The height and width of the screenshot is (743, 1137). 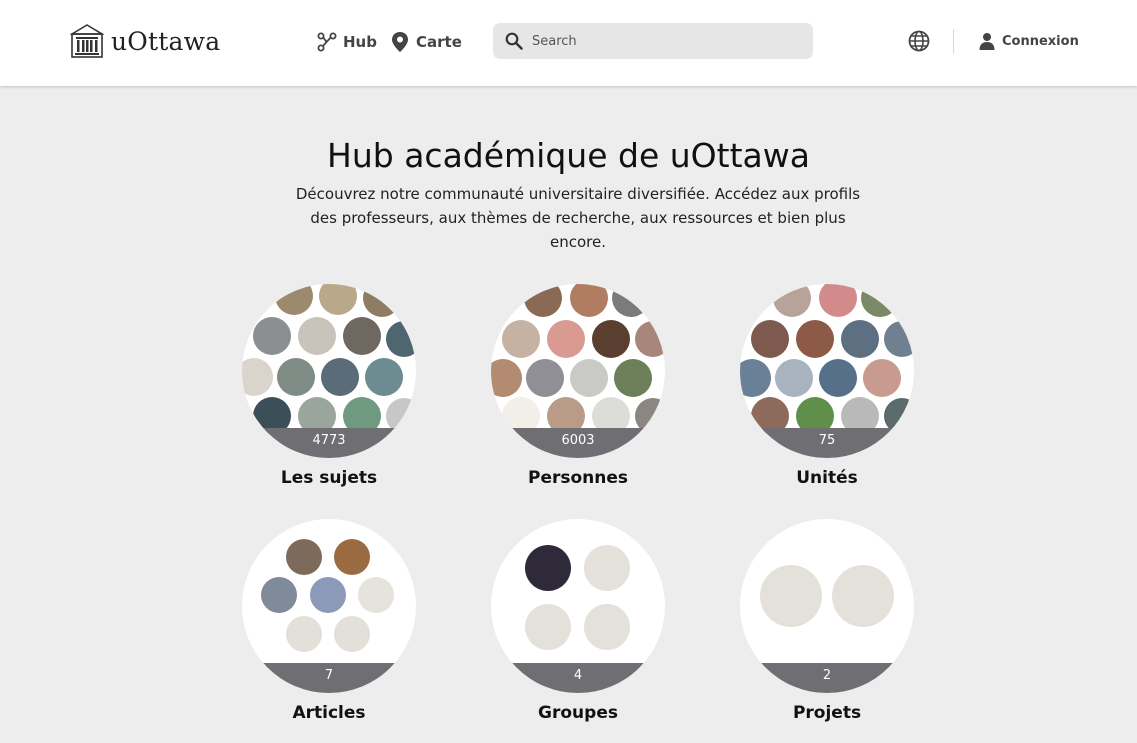 I want to click on login-button: Connexion, so click(x=1029, y=41).